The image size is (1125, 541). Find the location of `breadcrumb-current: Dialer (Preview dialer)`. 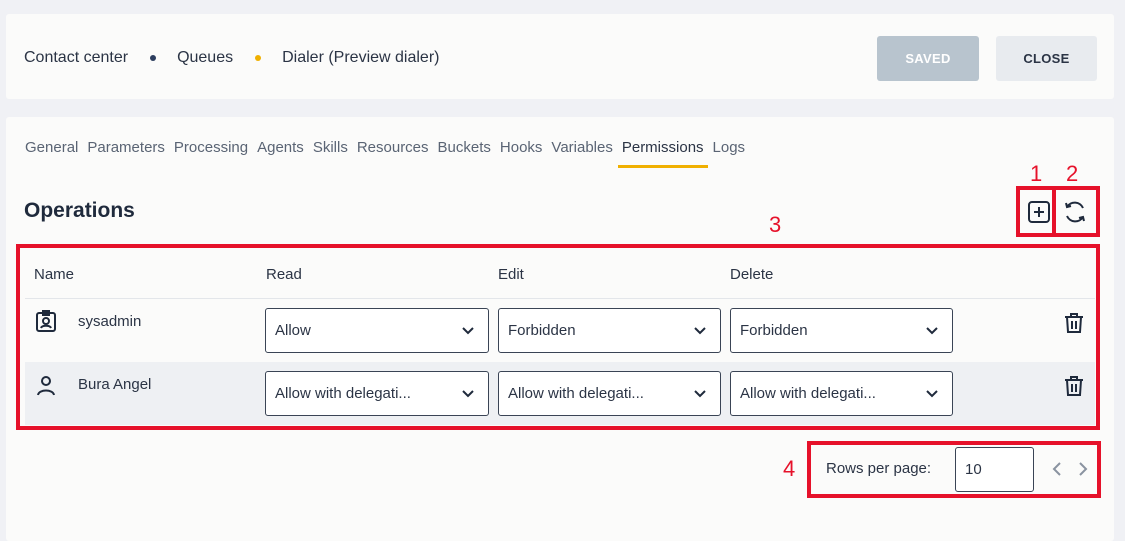

breadcrumb-current: Dialer (Preview dialer) is located at coordinates (361, 57).